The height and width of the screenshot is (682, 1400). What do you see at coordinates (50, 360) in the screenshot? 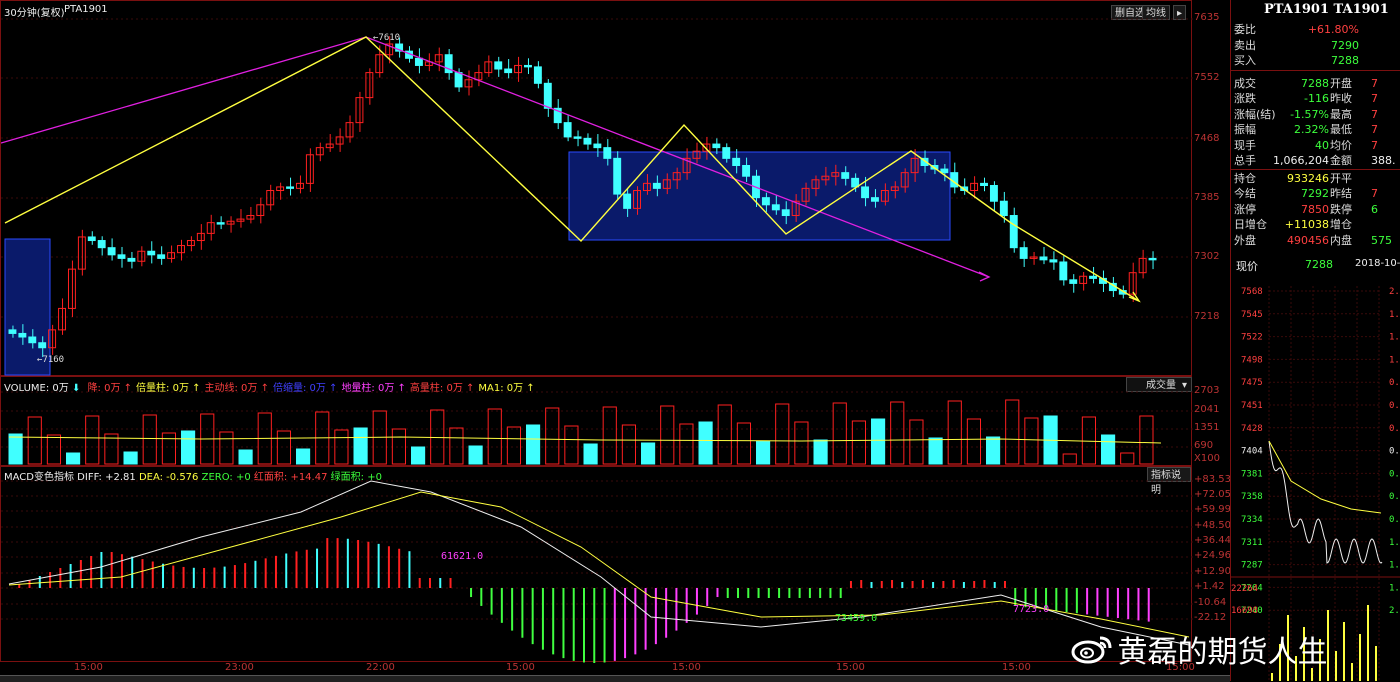
I see `low-price-mark: ←7160` at bounding box center [50, 360].